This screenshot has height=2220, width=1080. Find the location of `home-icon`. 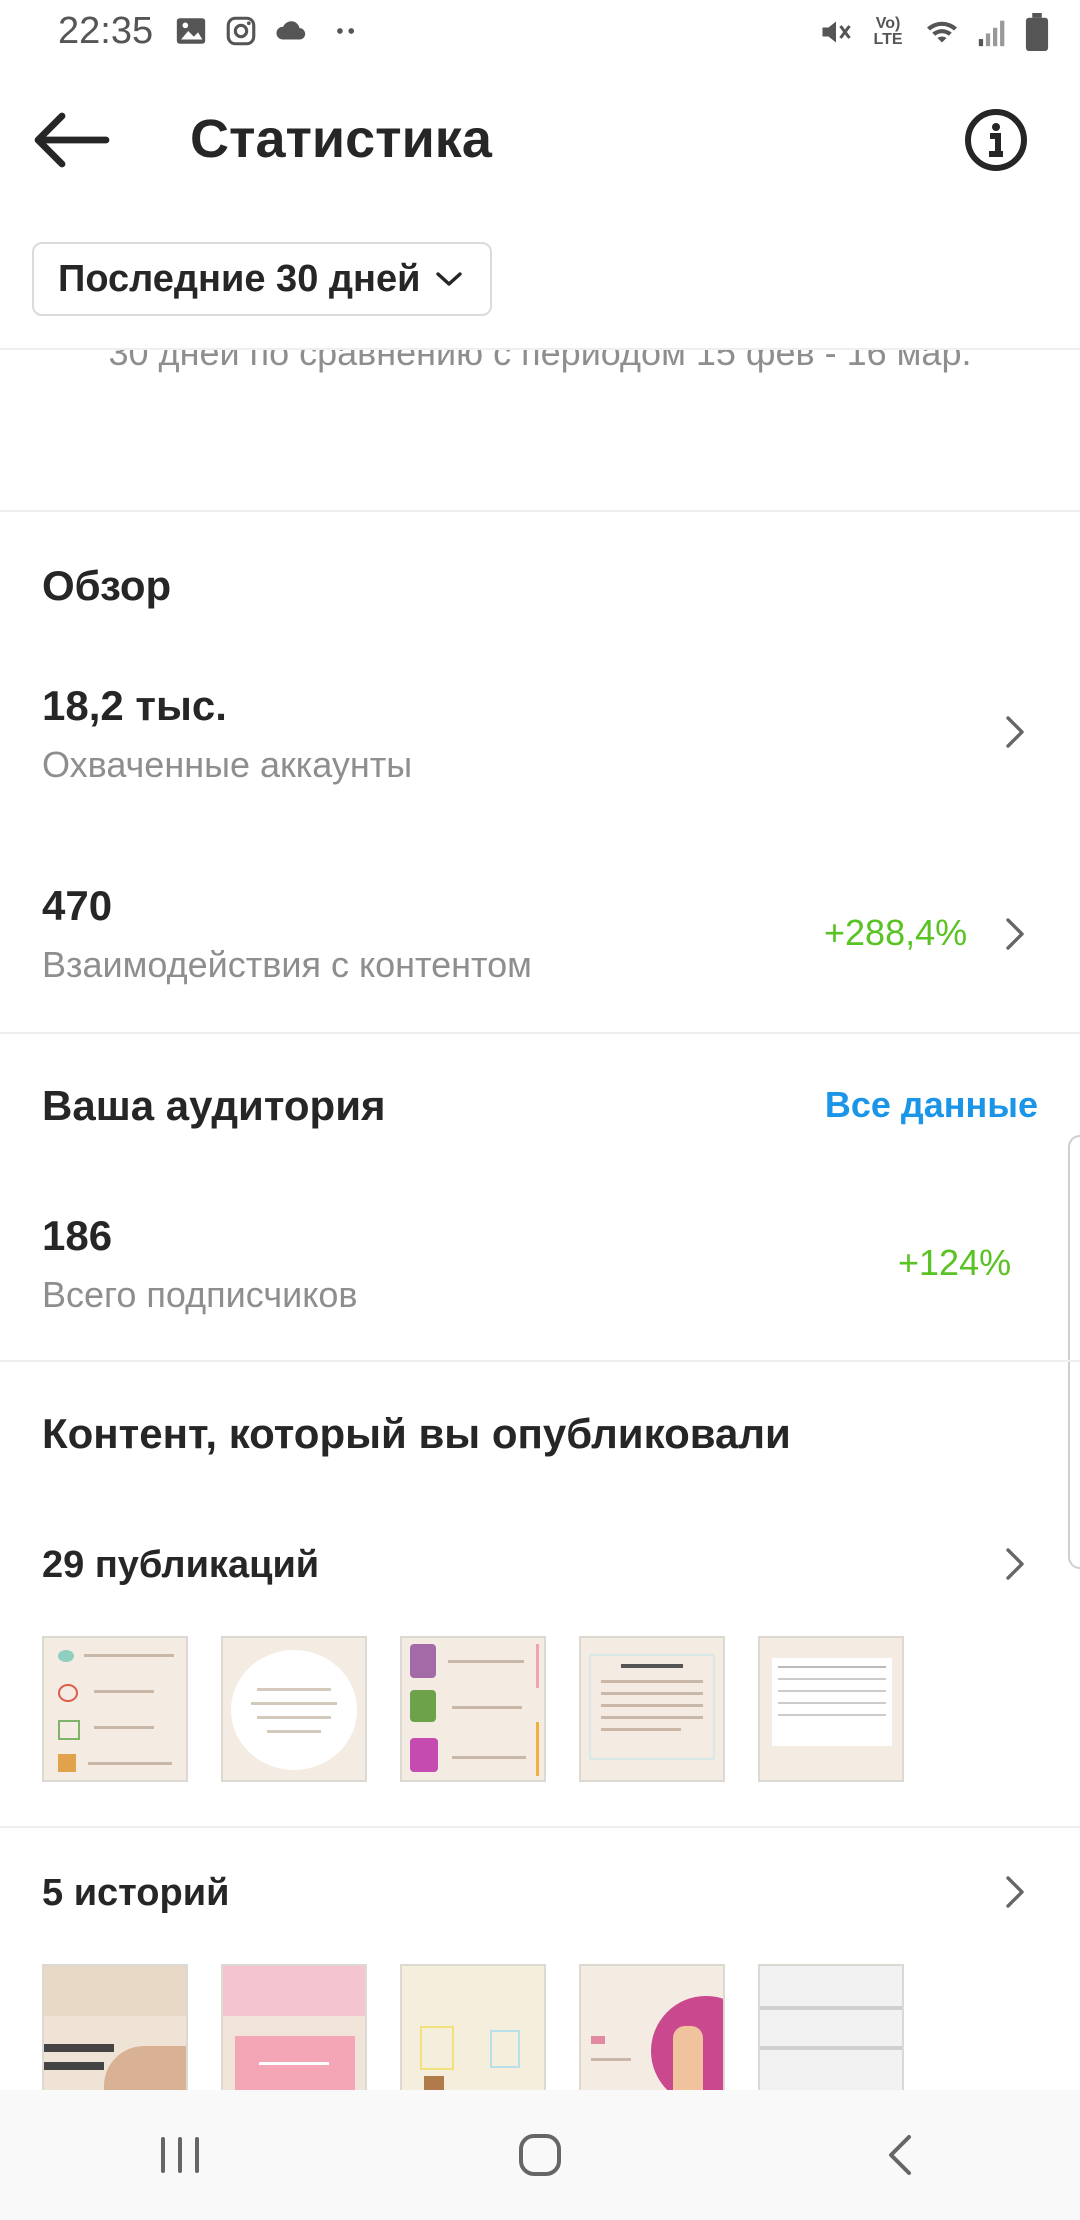

home-icon is located at coordinates (540, 2155).